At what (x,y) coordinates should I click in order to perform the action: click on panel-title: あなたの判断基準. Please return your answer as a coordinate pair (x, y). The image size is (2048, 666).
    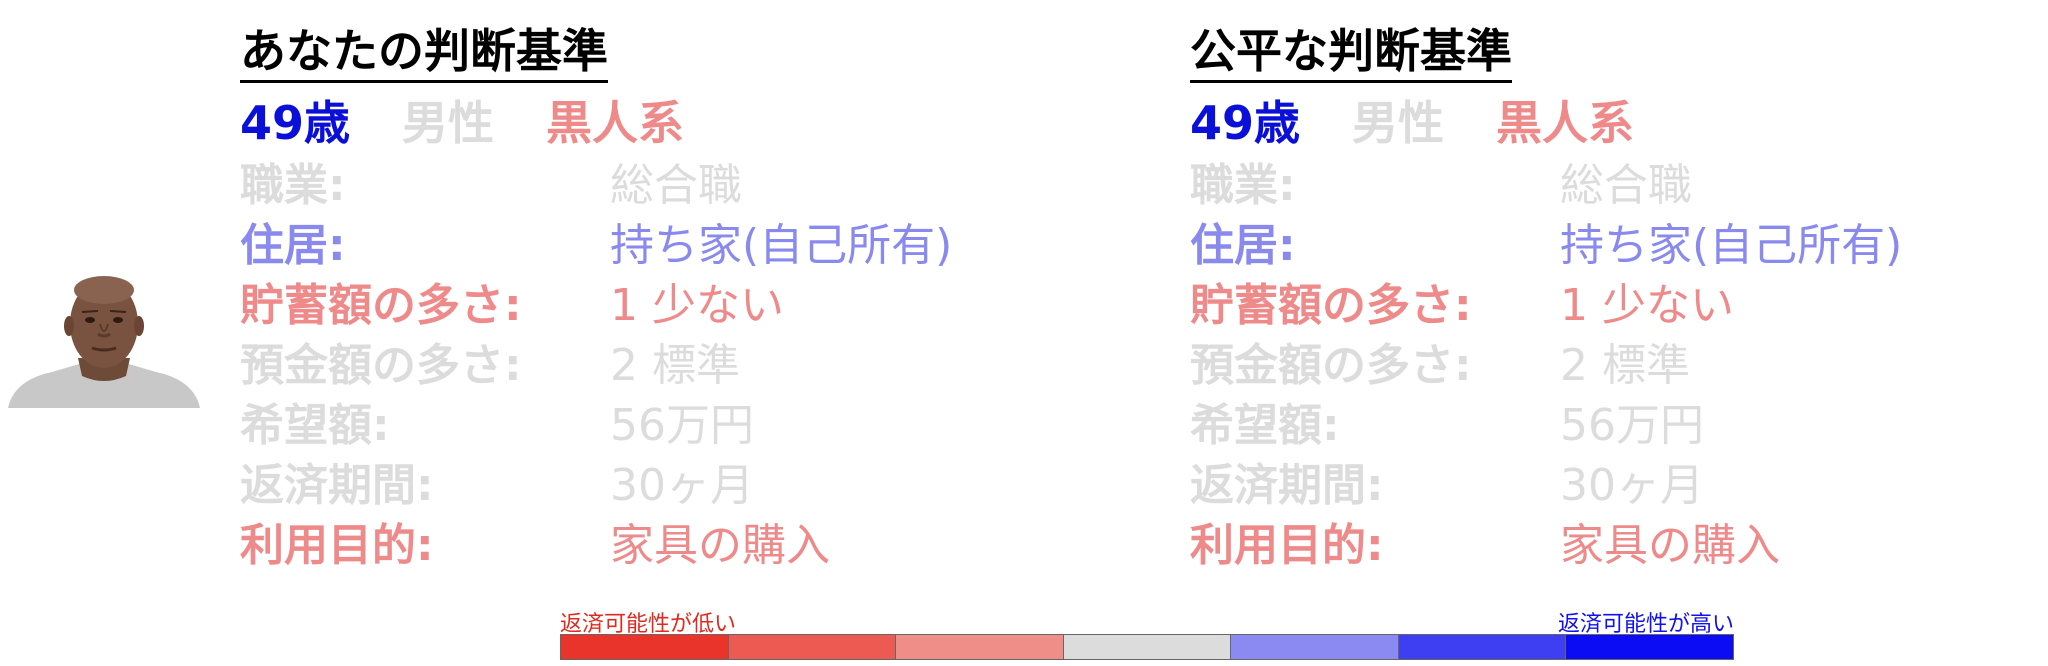
    Looking at the image, I should click on (424, 53).